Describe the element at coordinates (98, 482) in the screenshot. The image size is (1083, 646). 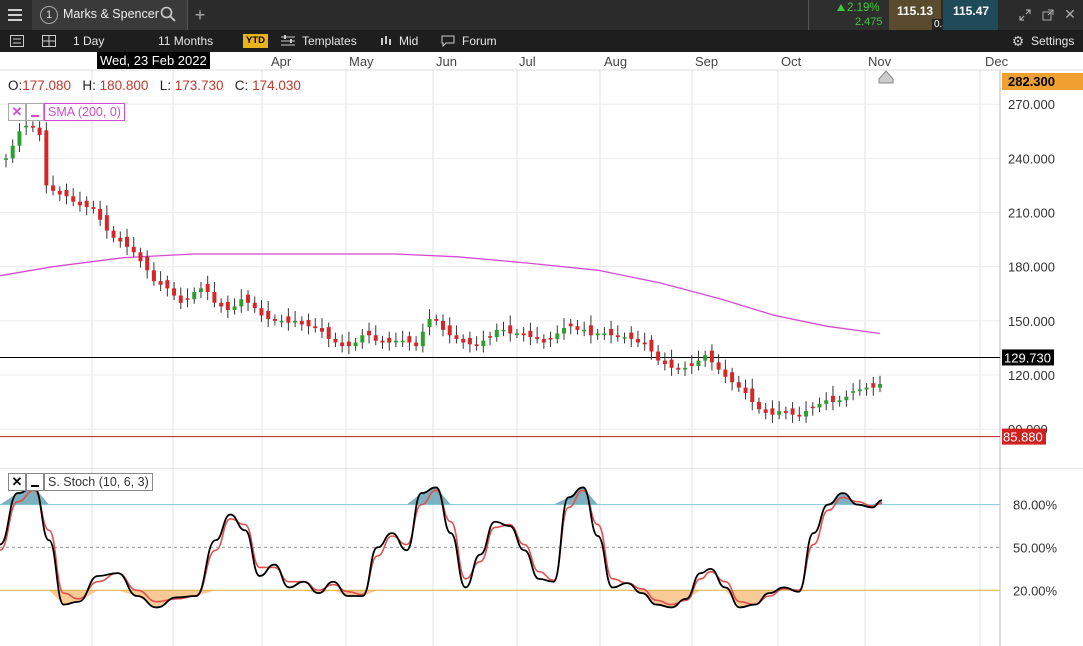
I see `stoch-legend: S. Stoch (10, 6, 3)` at that location.